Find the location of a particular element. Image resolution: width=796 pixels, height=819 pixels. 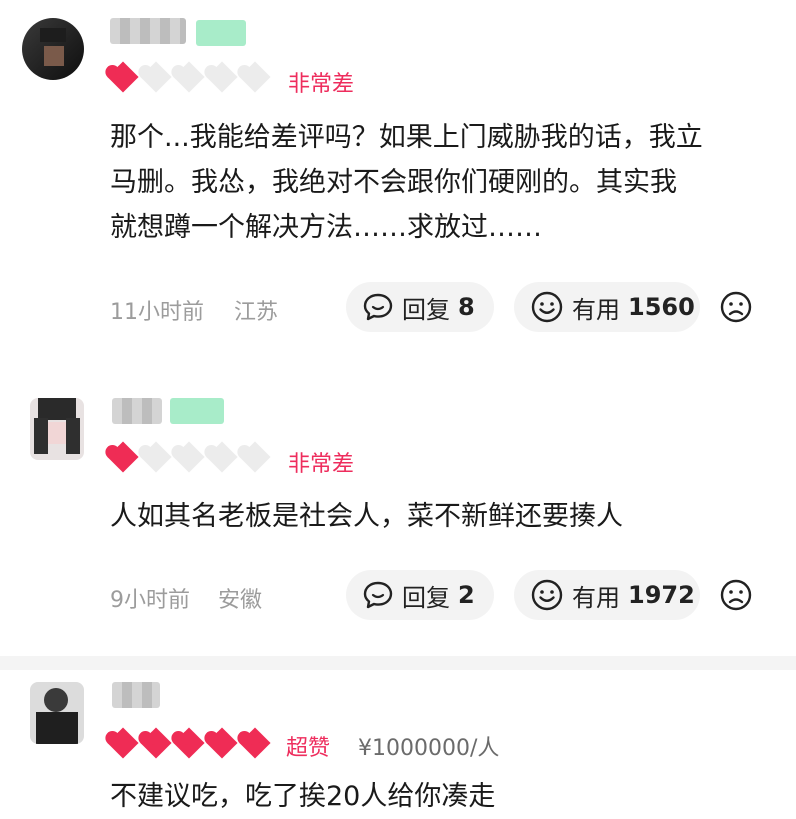

review-location: 安徽 is located at coordinates (240, 600).